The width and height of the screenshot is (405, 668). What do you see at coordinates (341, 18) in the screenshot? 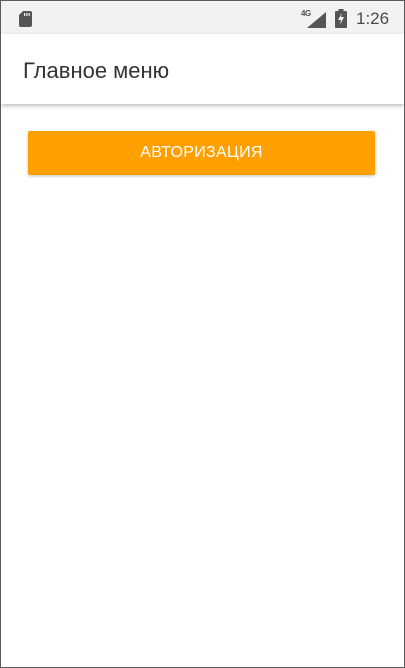
I see `battery-charging-icon` at bounding box center [341, 18].